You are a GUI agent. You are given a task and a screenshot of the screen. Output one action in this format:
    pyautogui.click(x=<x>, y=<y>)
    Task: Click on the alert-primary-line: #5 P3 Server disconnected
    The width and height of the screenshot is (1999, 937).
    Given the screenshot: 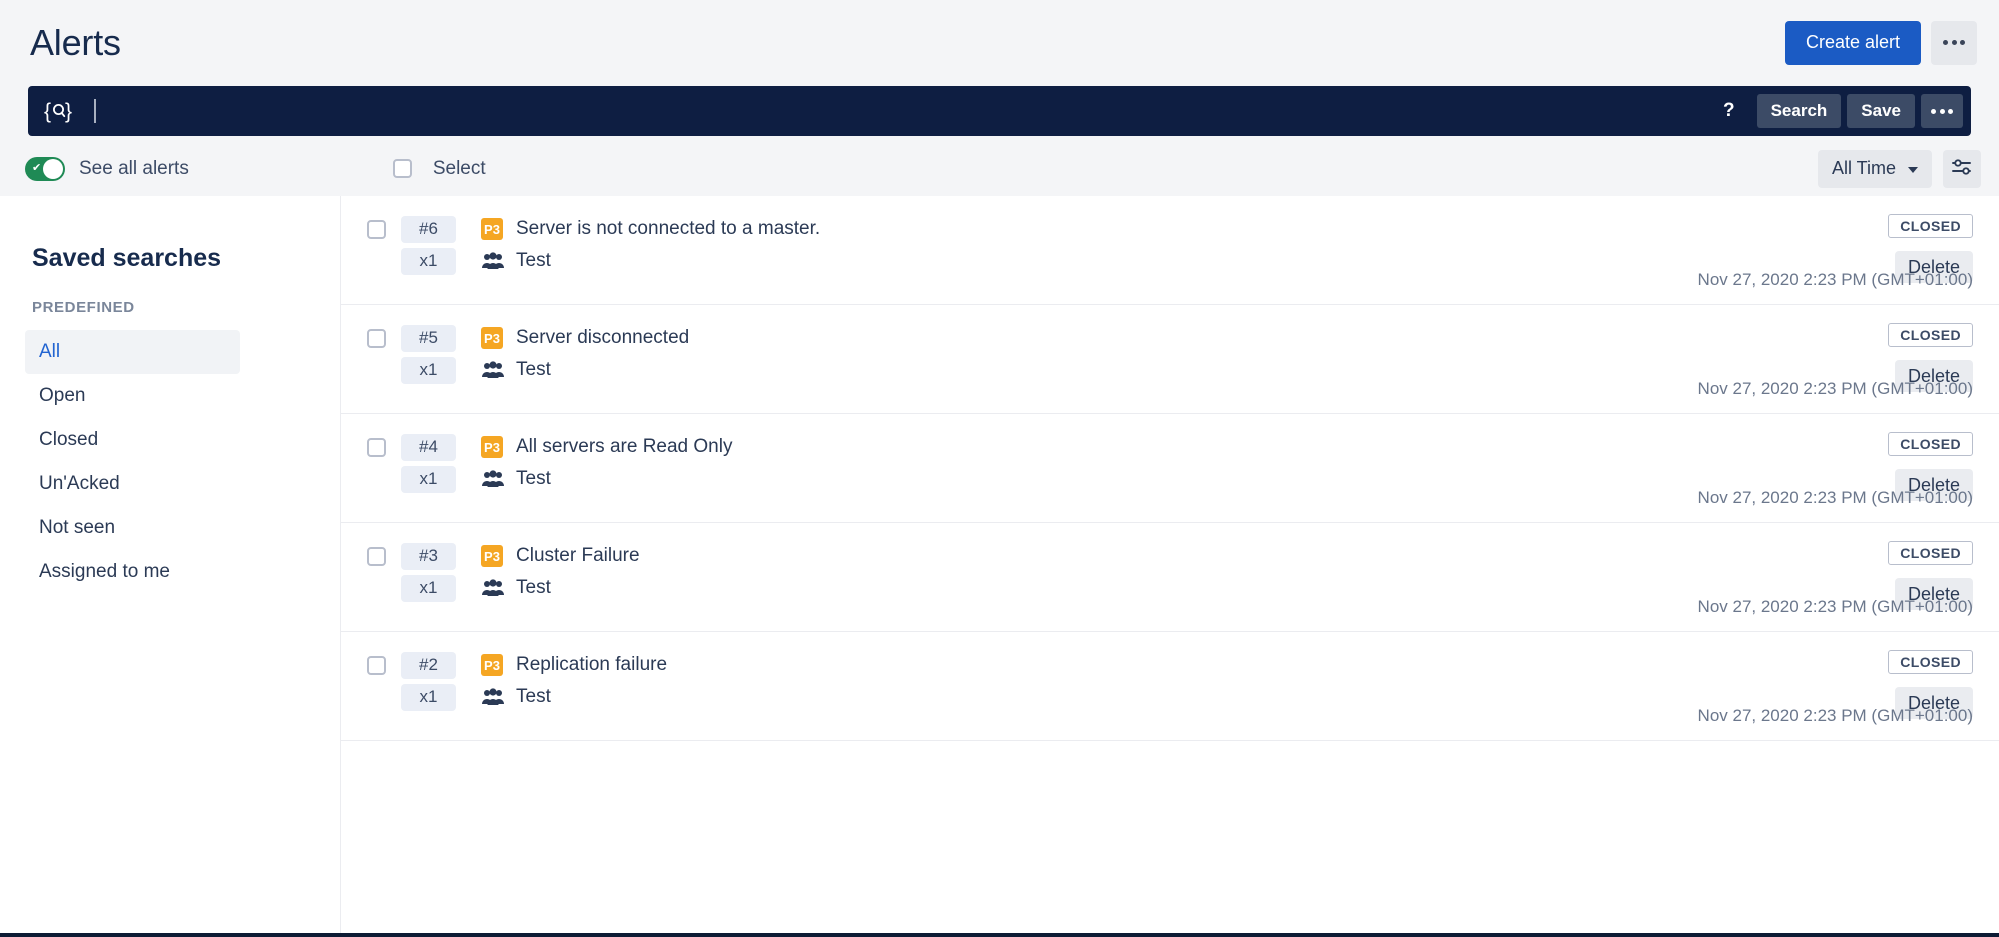 What is the action you would take?
    pyautogui.click(x=1170, y=338)
    